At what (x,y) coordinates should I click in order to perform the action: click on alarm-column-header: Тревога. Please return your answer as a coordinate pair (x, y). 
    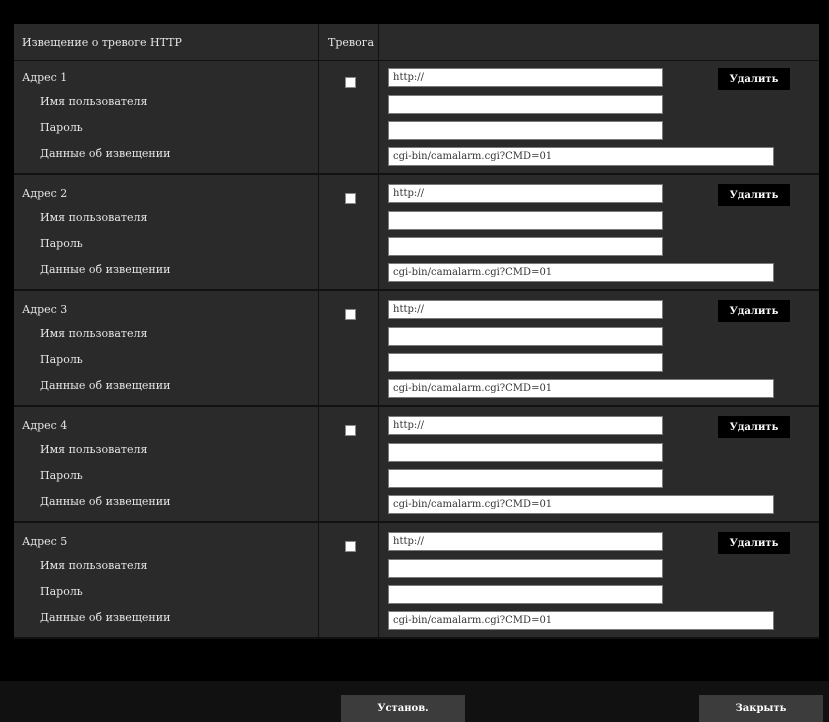
    Looking at the image, I should click on (351, 42).